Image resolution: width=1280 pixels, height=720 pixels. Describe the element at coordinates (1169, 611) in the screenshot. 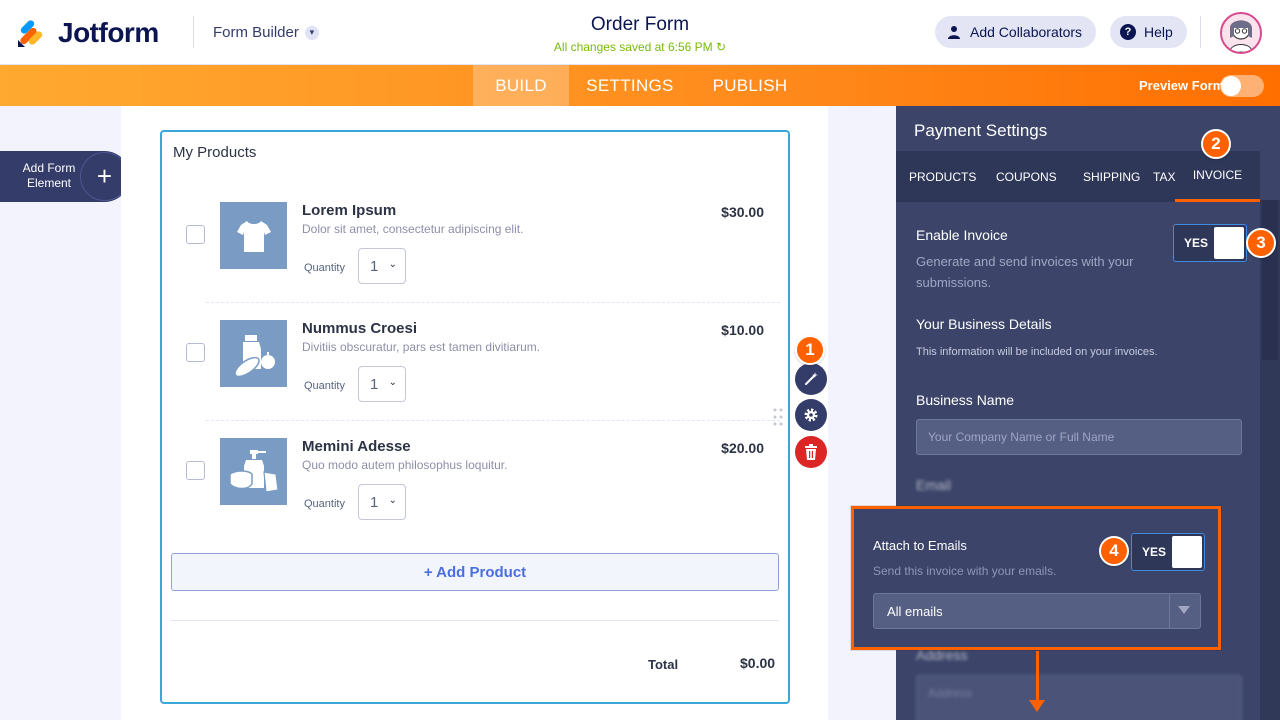

I see `select-divider` at that location.